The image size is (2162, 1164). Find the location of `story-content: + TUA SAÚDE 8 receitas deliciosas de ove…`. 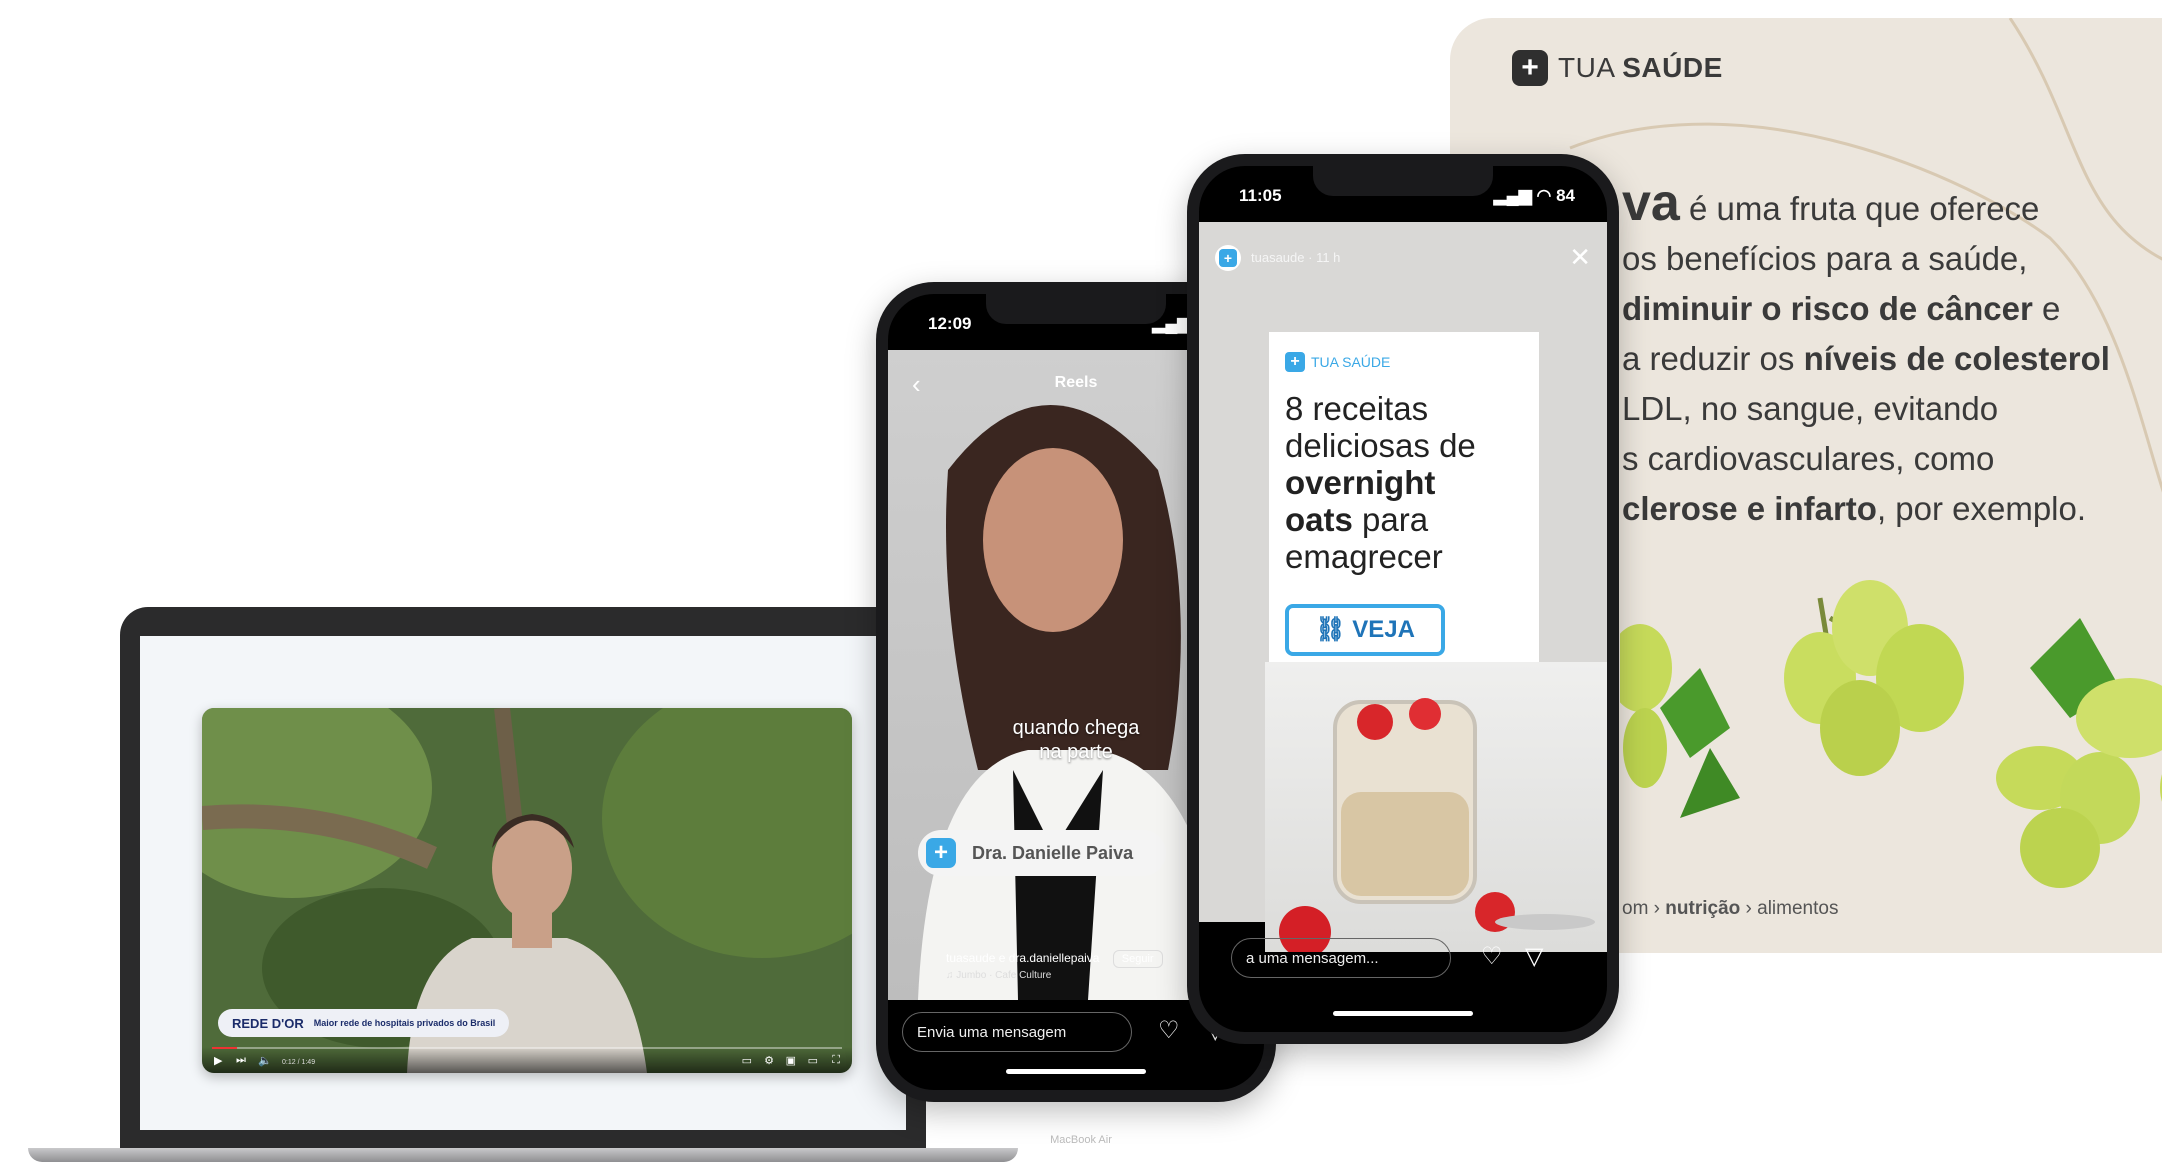

story-content: + TUA SAÚDE 8 receitas deliciosas de ove… is located at coordinates (1403, 590).